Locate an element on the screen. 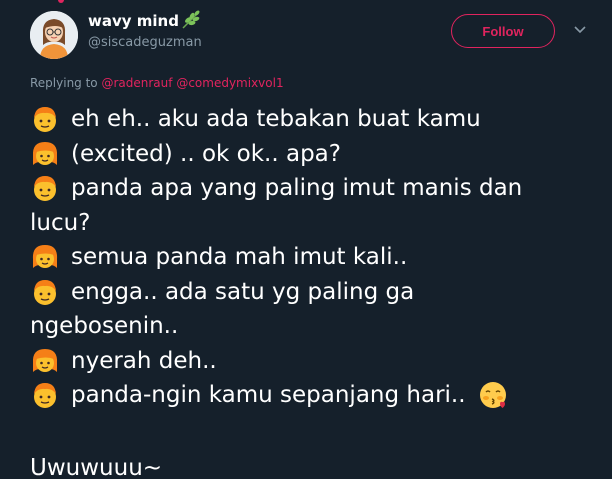 The width and height of the screenshot is (612, 479). avatar is located at coordinates (54, 35).